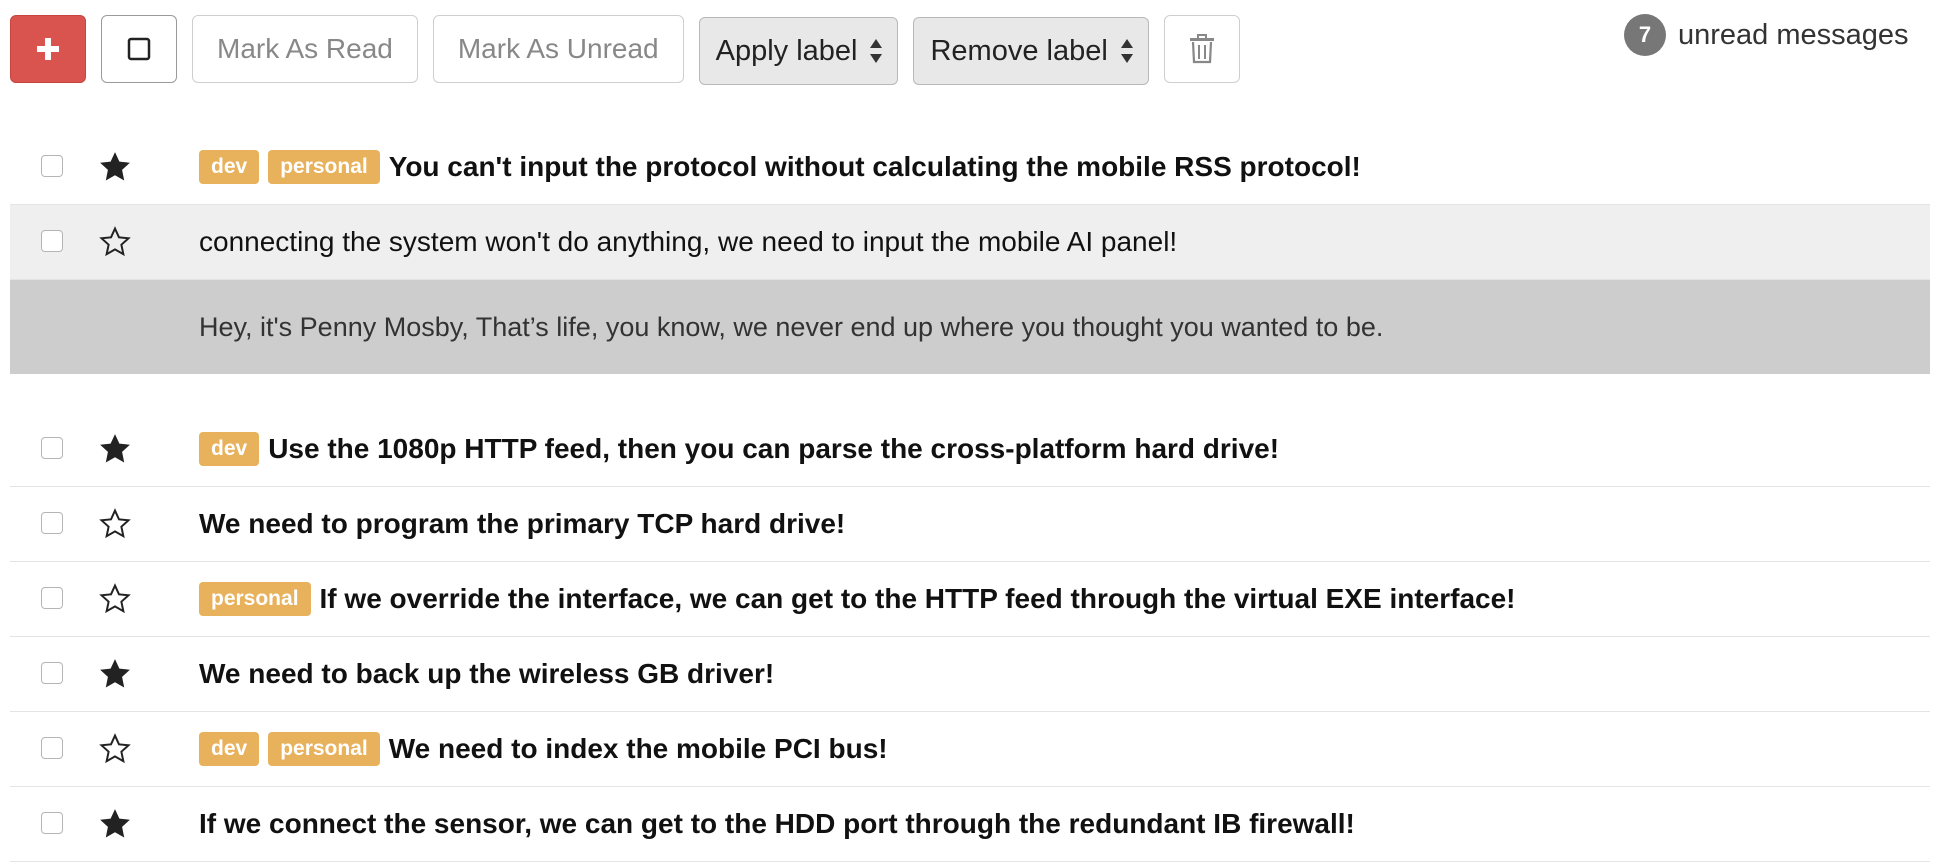 This screenshot has height=862, width=1948. I want to click on square-icon, so click(139, 49).